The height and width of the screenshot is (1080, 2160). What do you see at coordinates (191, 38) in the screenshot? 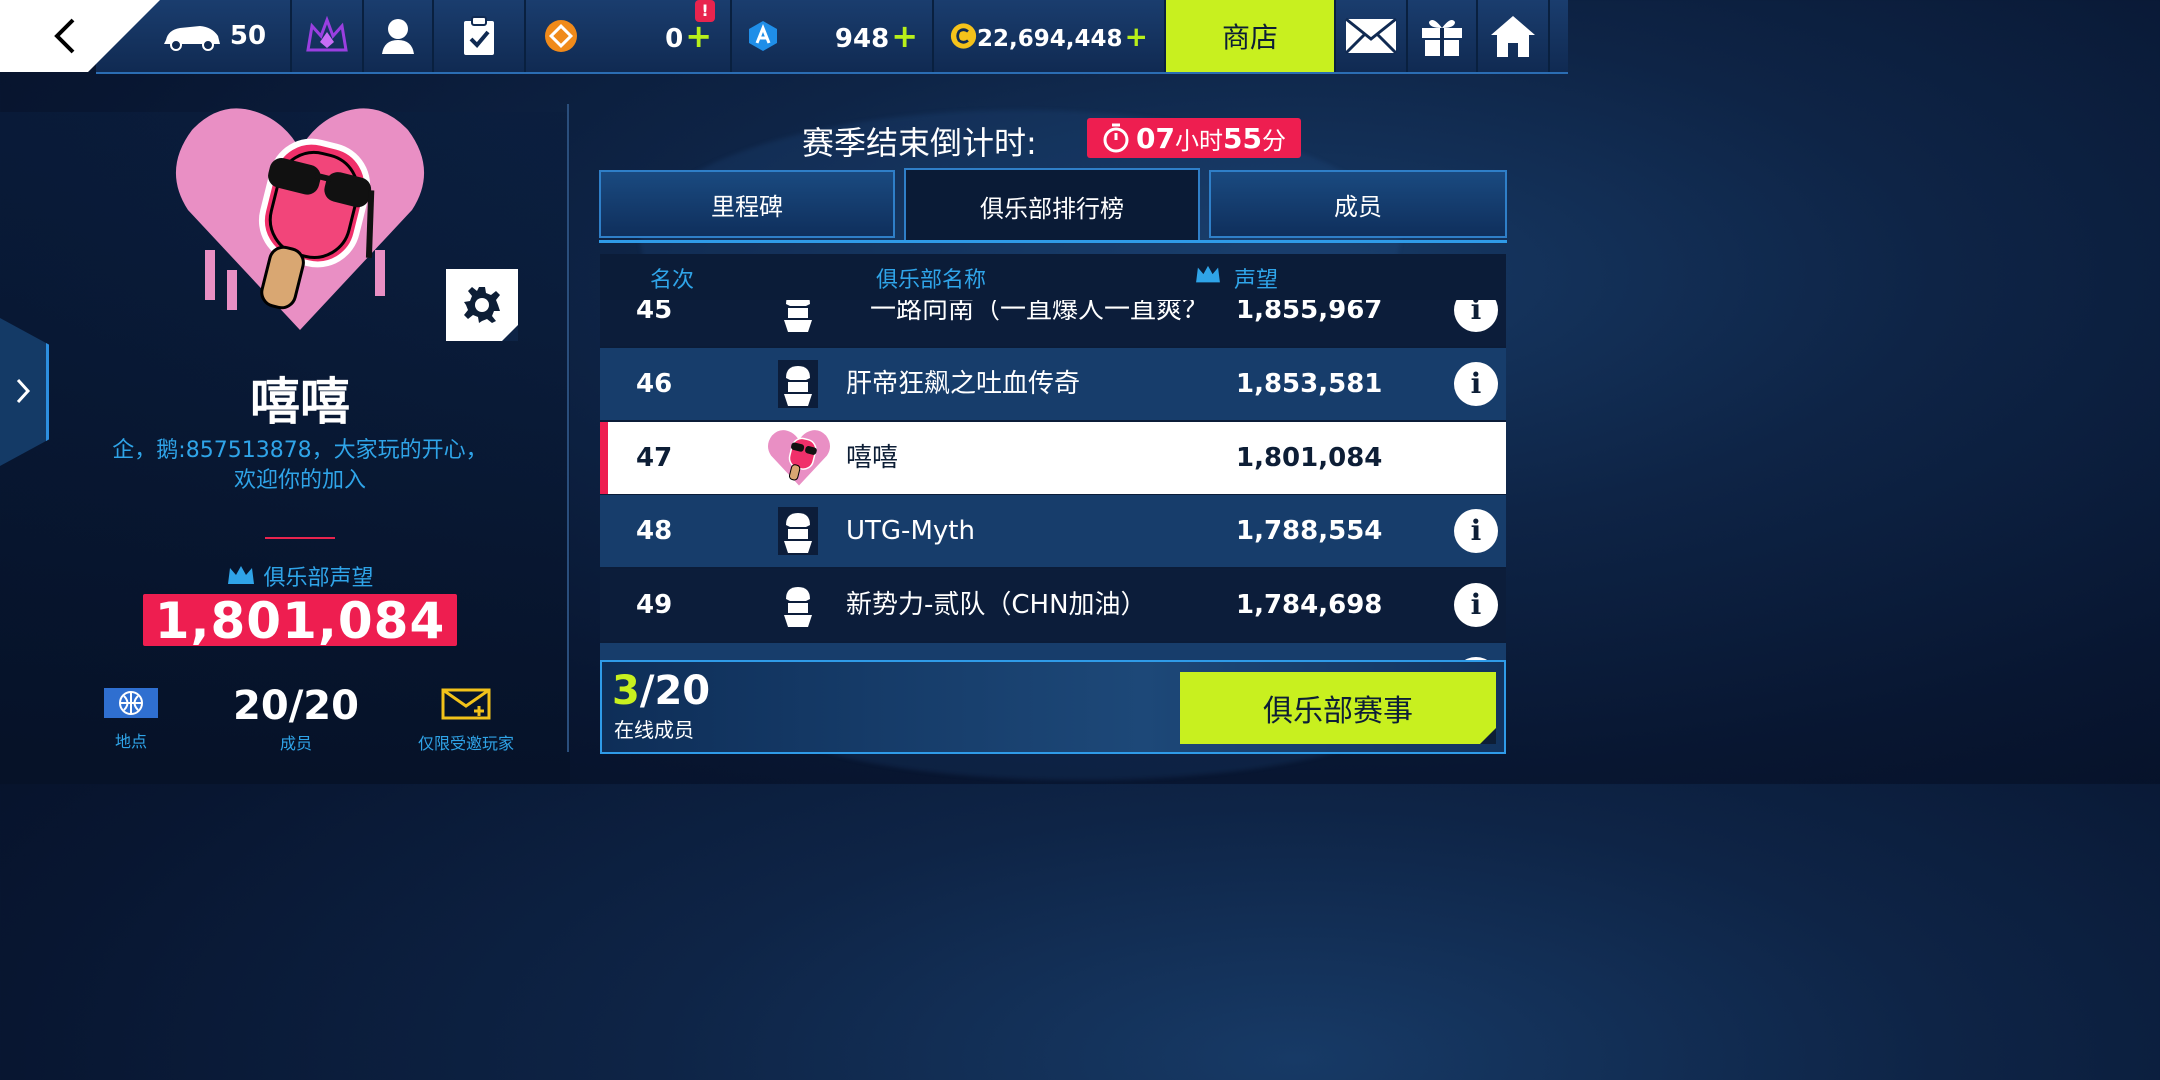
I see `car-icon` at bounding box center [191, 38].